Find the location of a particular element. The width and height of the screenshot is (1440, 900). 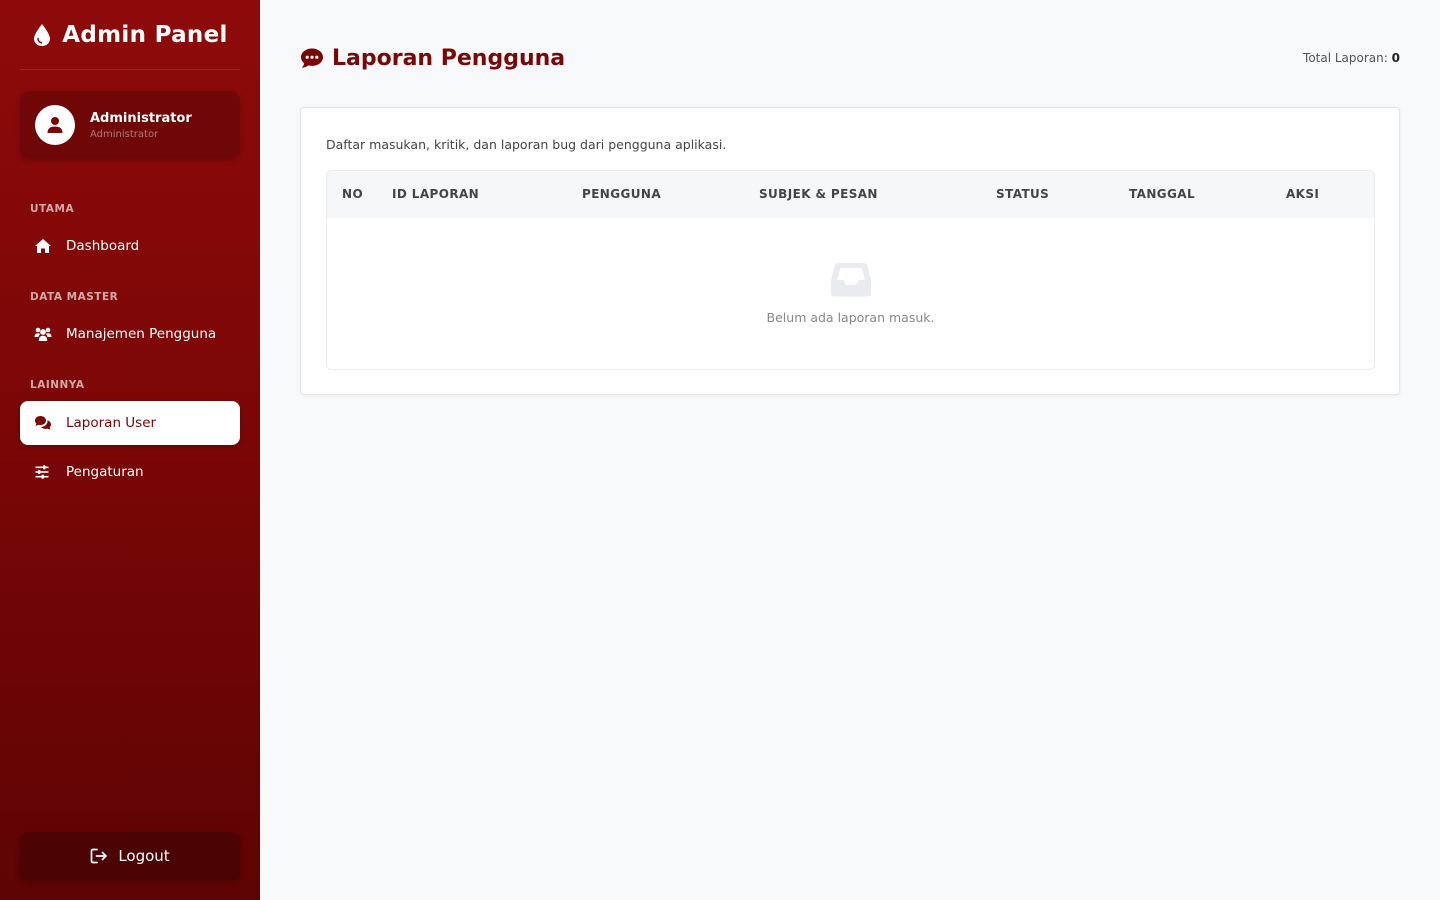

total-label: Total Laporan: is located at coordinates (1345, 58).